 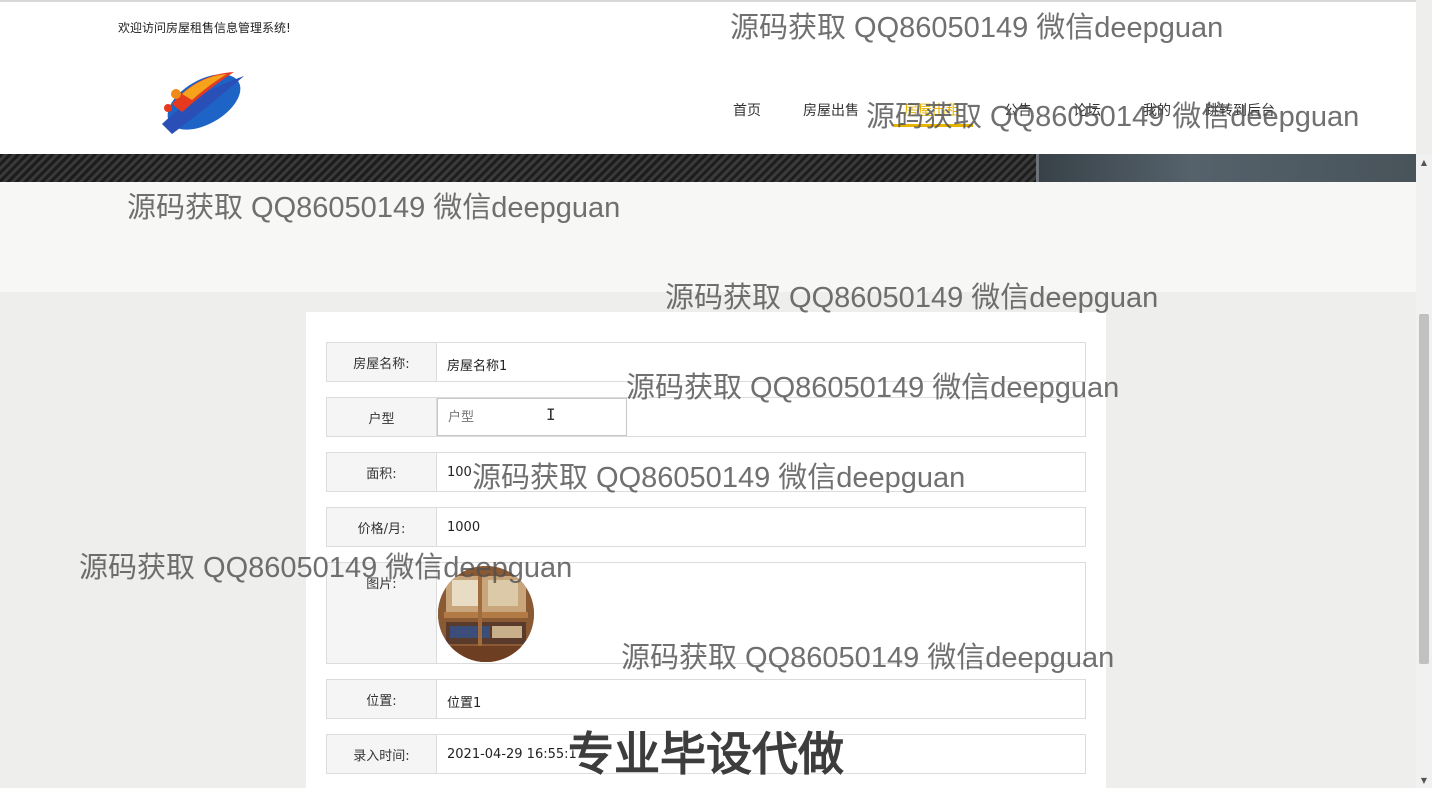 I want to click on scrollbar-thumb, so click(x=1424, y=489).